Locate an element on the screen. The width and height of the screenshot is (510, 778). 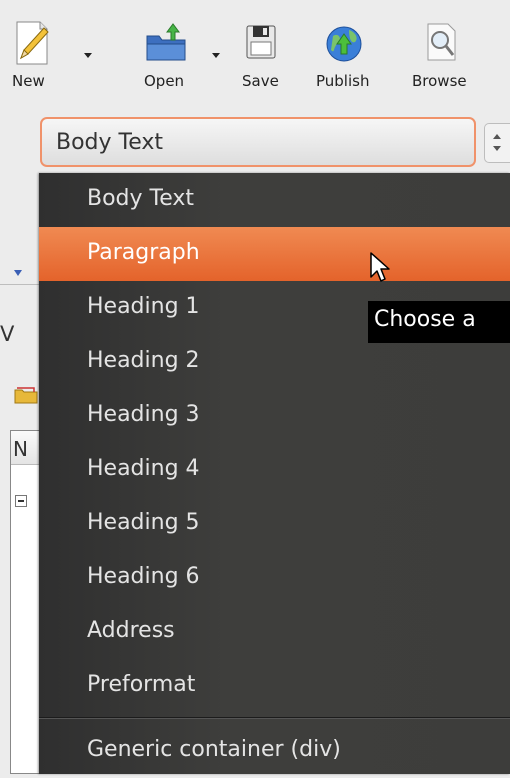
format-select-value: Body Text is located at coordinates (110, 142).